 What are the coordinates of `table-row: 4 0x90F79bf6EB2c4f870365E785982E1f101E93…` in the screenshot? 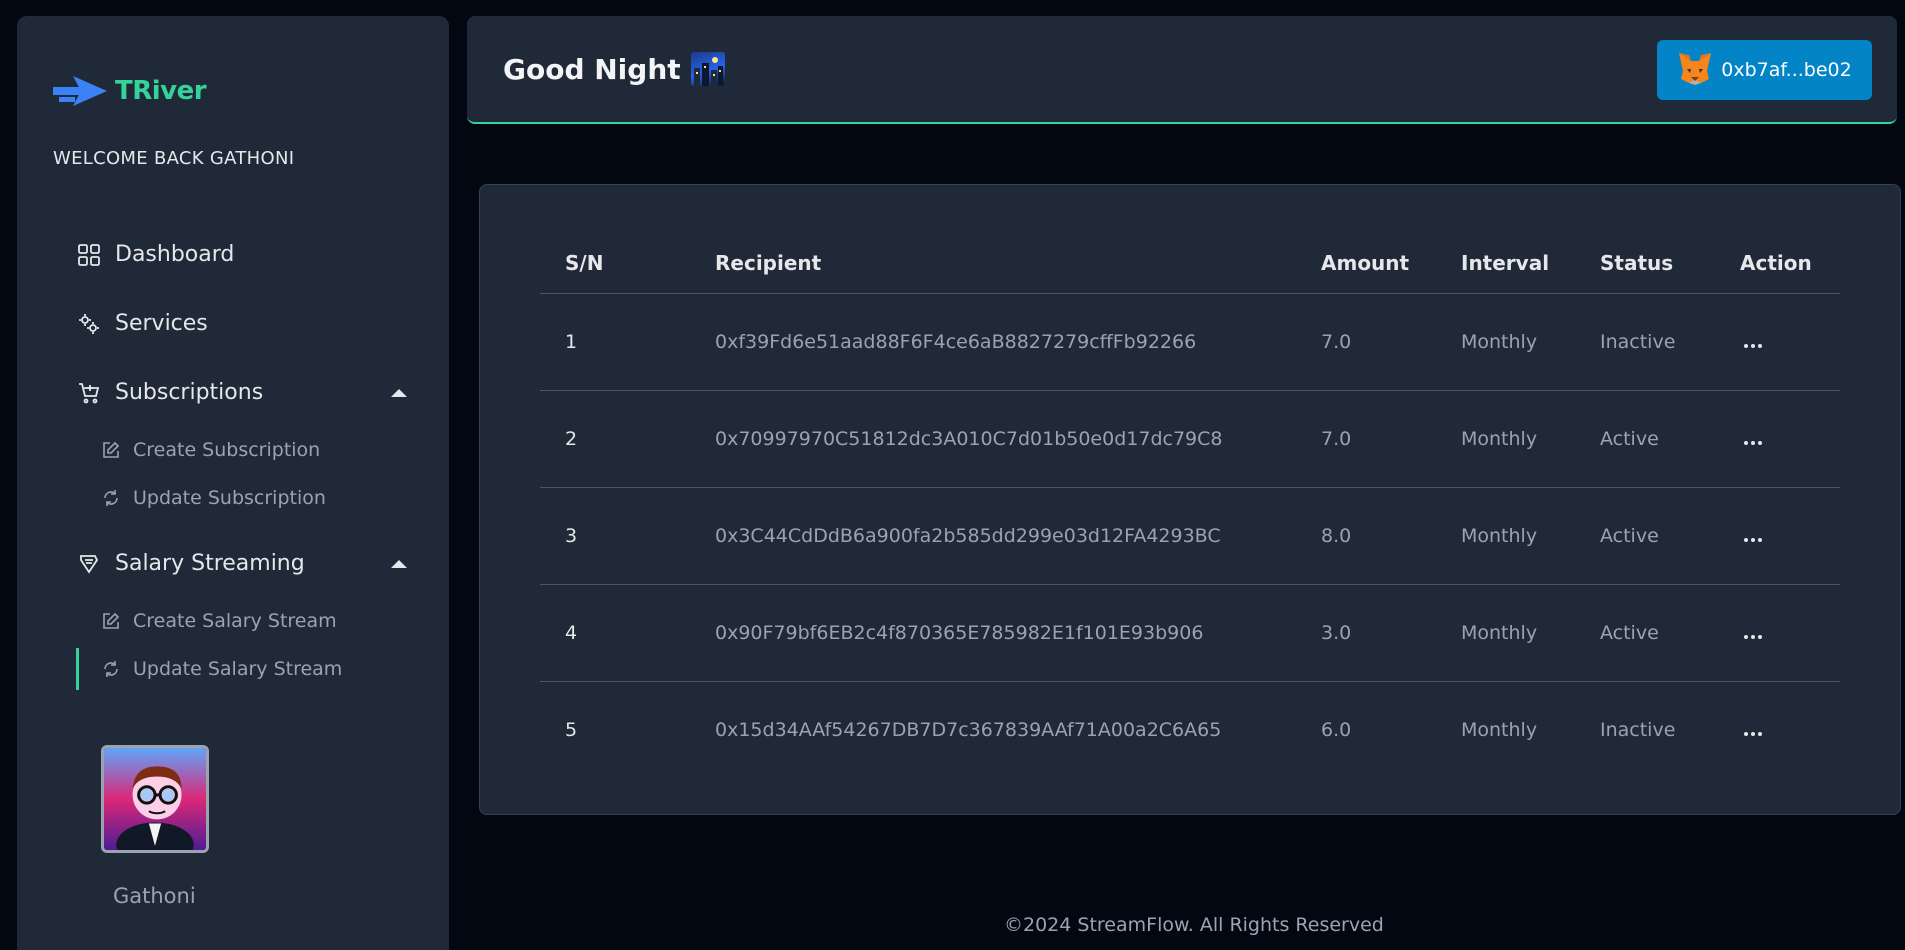 It's located at (1190, 633).